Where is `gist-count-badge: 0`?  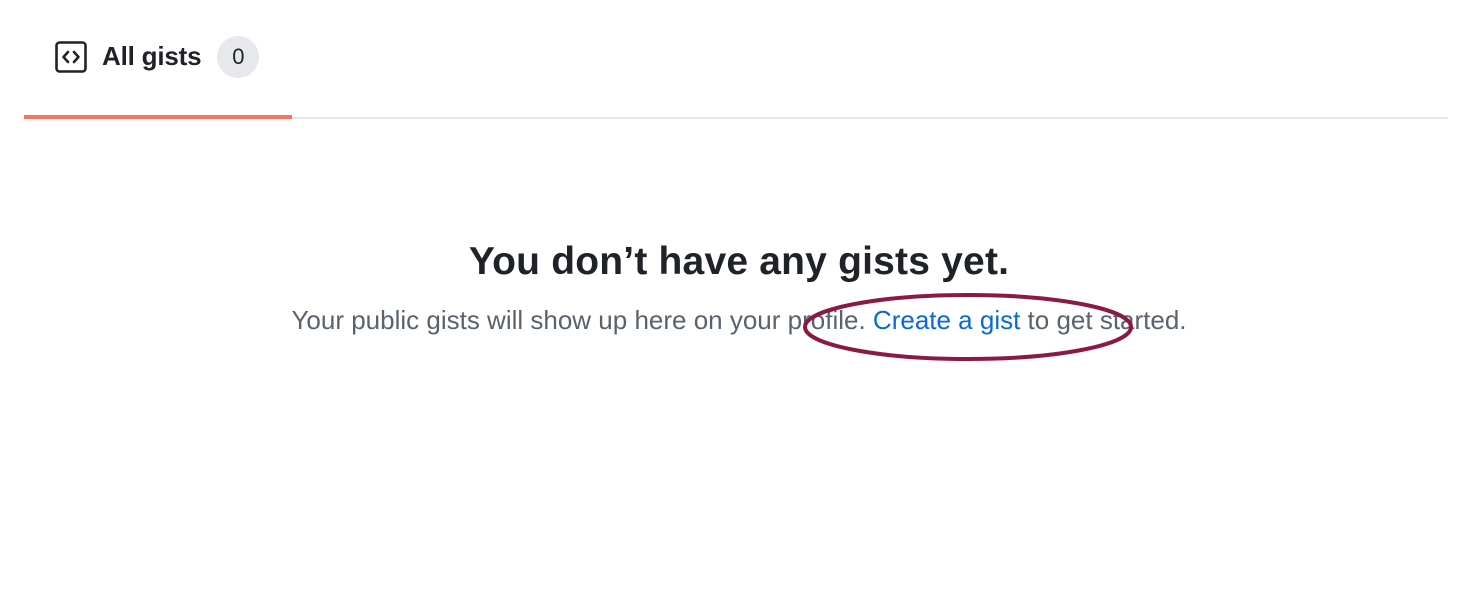
gist-count-badge: 0 is located at coordinates (238, 56).